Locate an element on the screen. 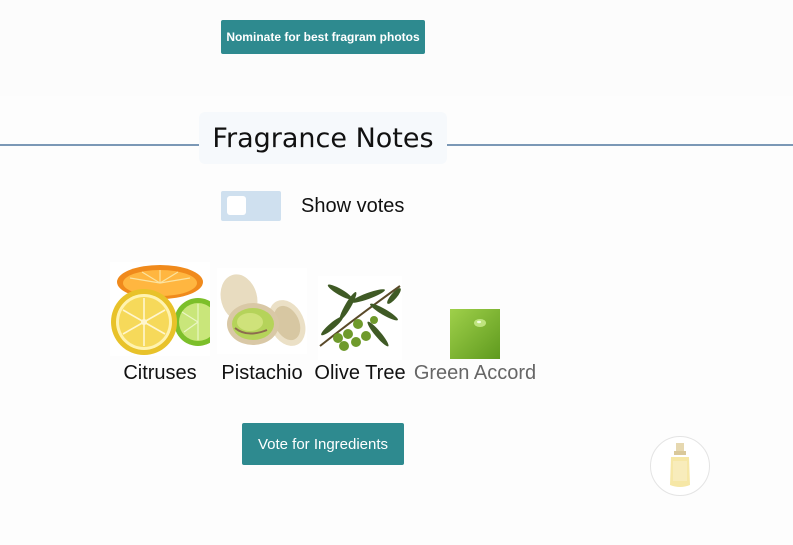 The width and height of the screenshot is (793, 545). show-votes-toggle is located at coordinates (251, 206).